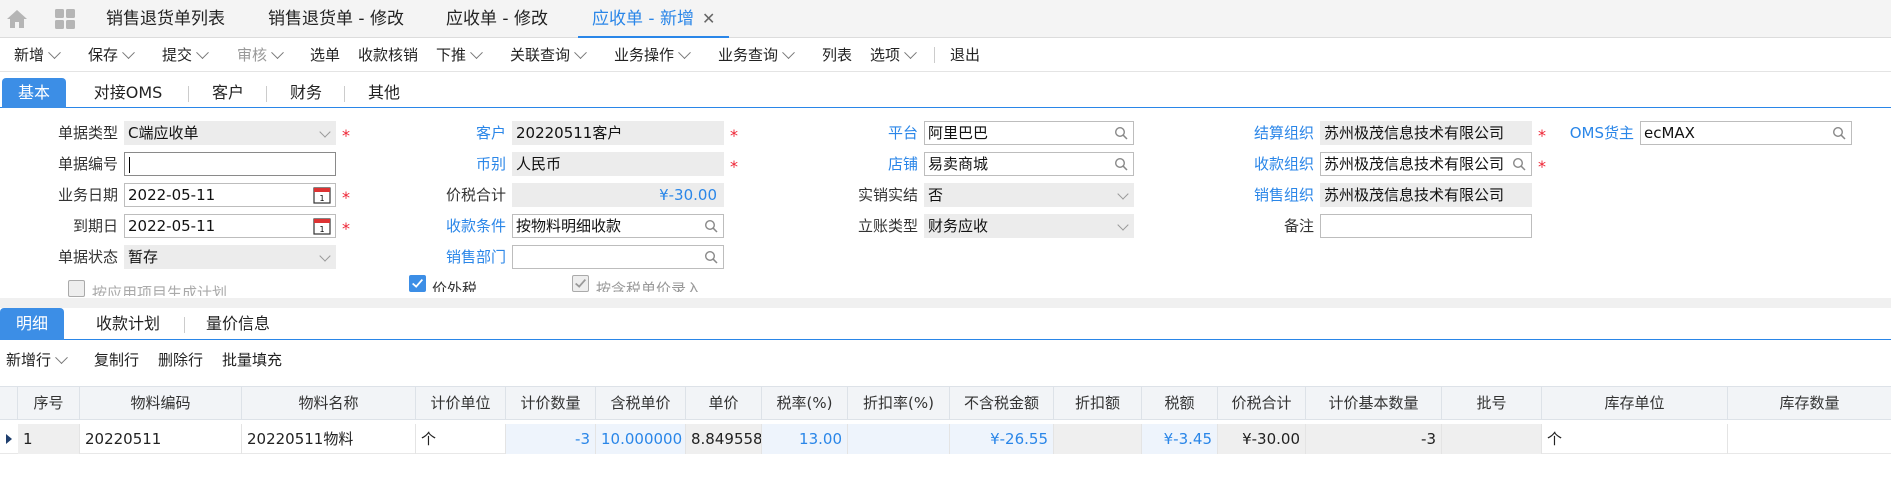  I want to click on col-amount-excl-tax: 不含税金额, so click(1002, 403).